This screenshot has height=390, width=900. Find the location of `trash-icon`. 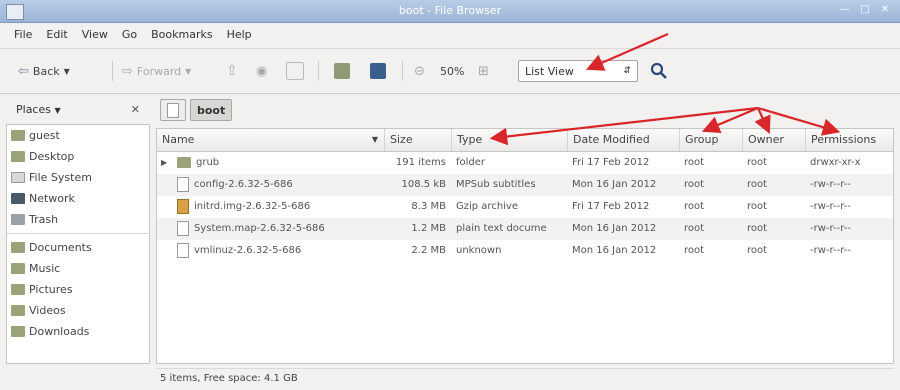

trash-icon is located at coordinates (18, 219).